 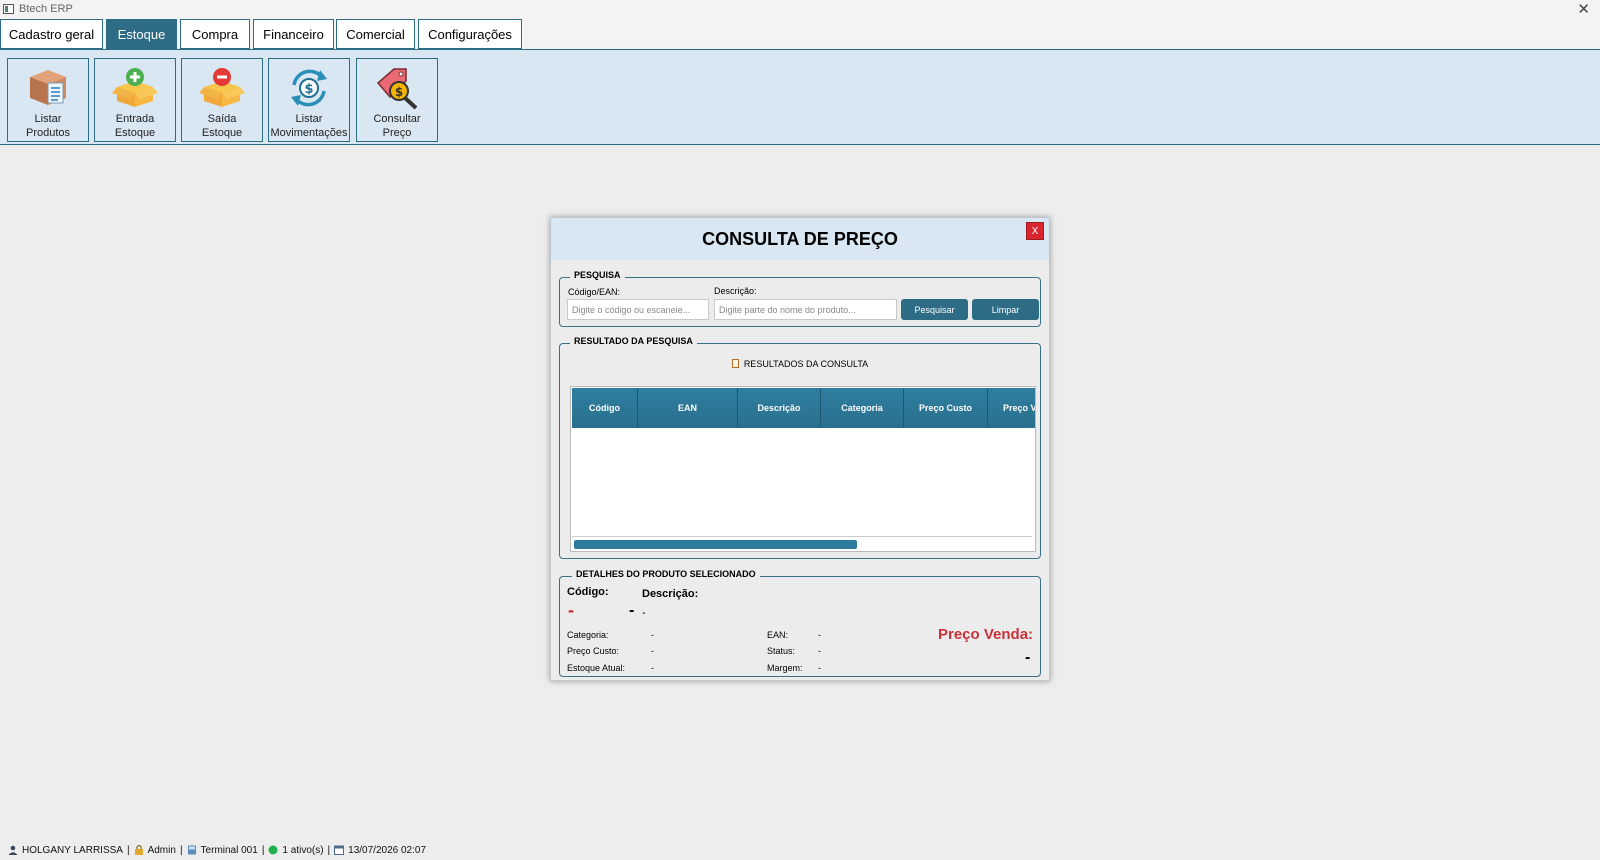 I want to click on tab-compra: Compra, so click(x=215, y=34).